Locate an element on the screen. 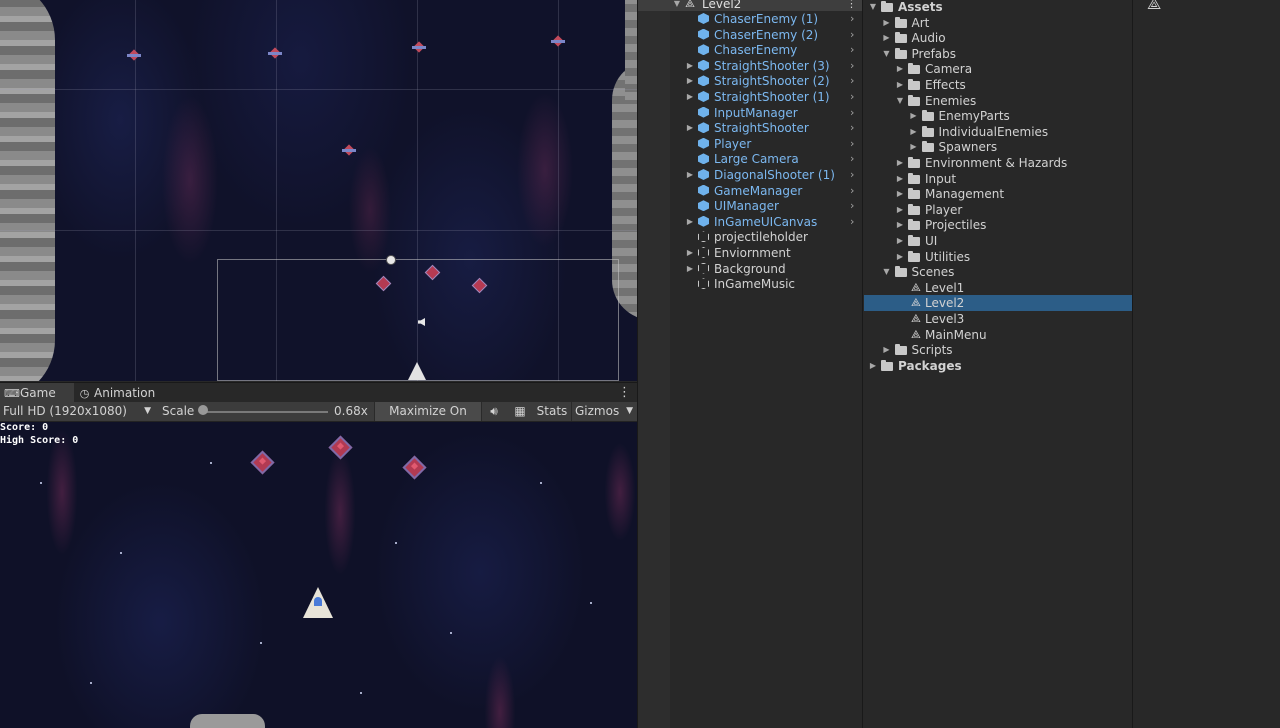  project-folder-item: ▶ IndividualEnemies is located at coordinates (998, 132).